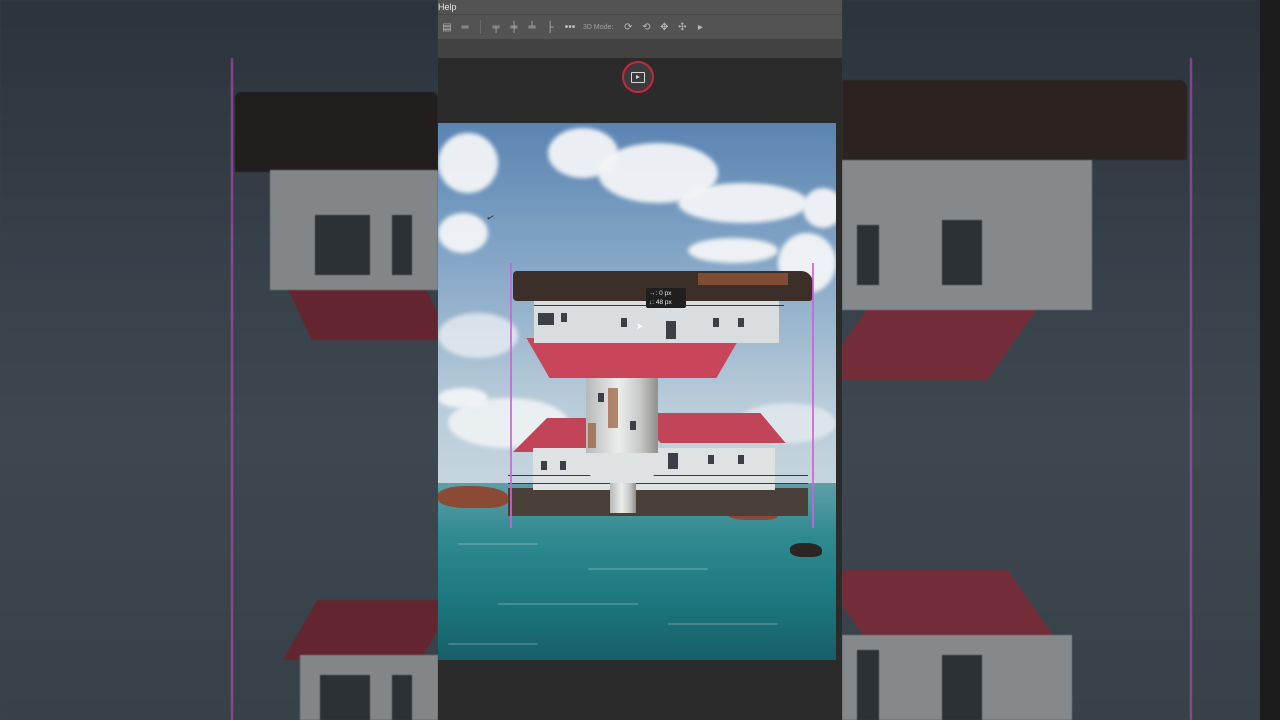 The height and width of the screenshot is (720, 1280). I want to click on screen-record-button, so click(638, 77).